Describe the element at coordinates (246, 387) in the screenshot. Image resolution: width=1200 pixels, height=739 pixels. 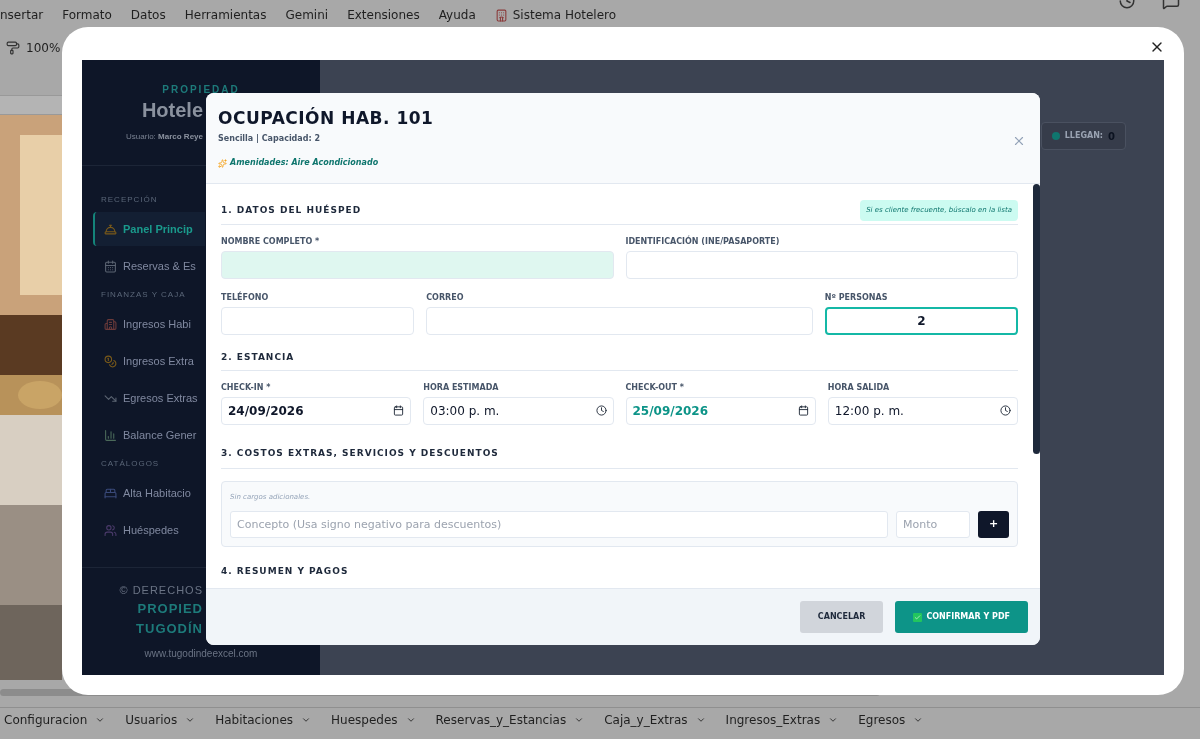
I see `field-label: CHECK-IN *` at that location.